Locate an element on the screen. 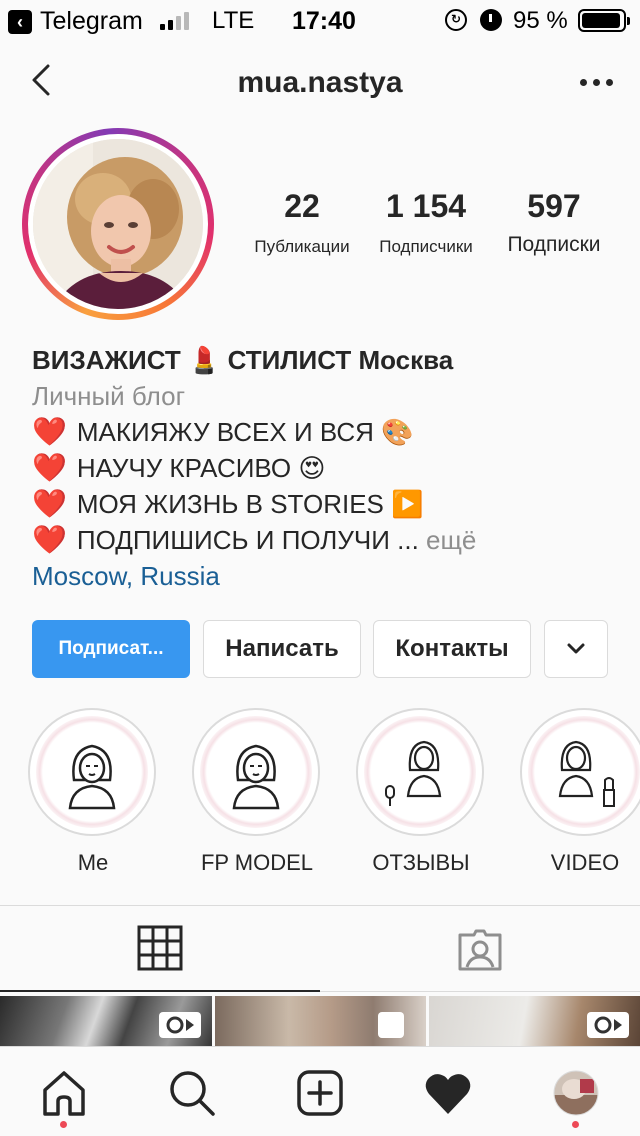  bottom-tab-bar is located at coordinates (320, 1091).